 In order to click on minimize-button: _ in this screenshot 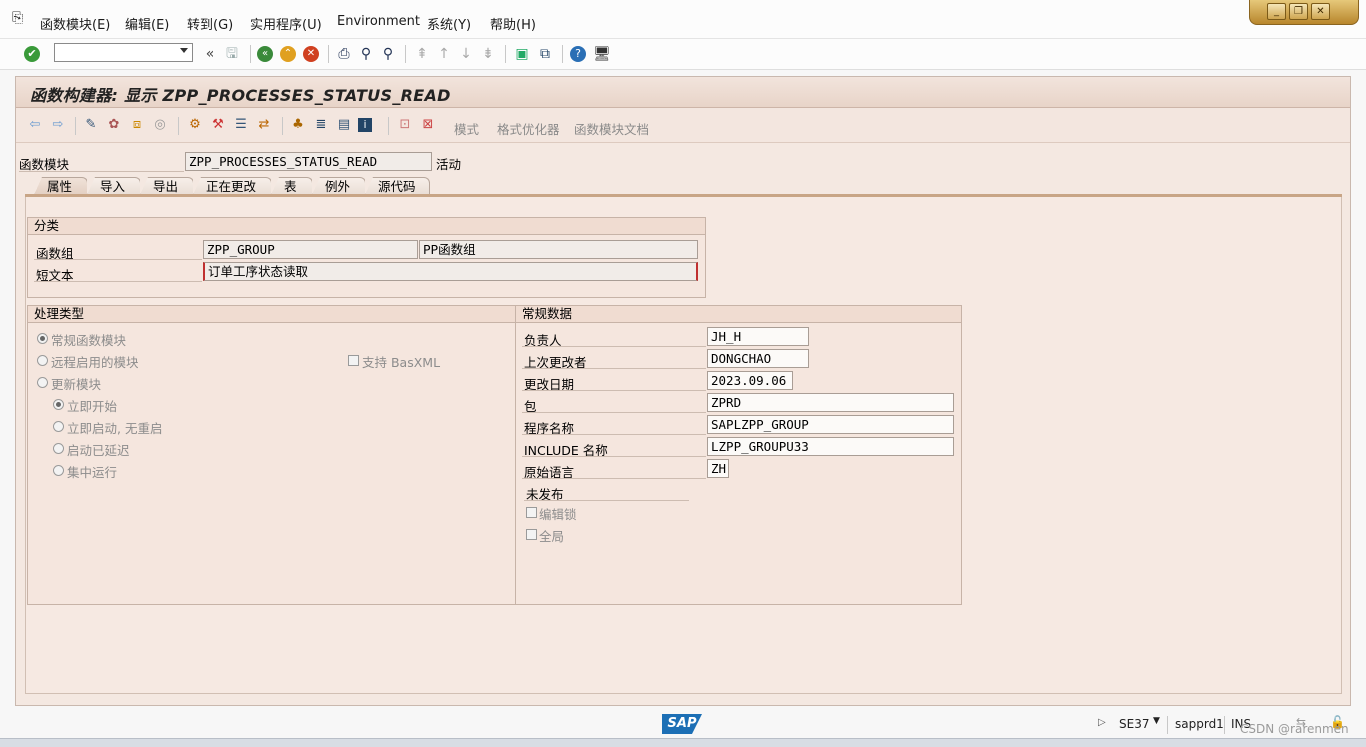, I will do `click(1276, 11)`.